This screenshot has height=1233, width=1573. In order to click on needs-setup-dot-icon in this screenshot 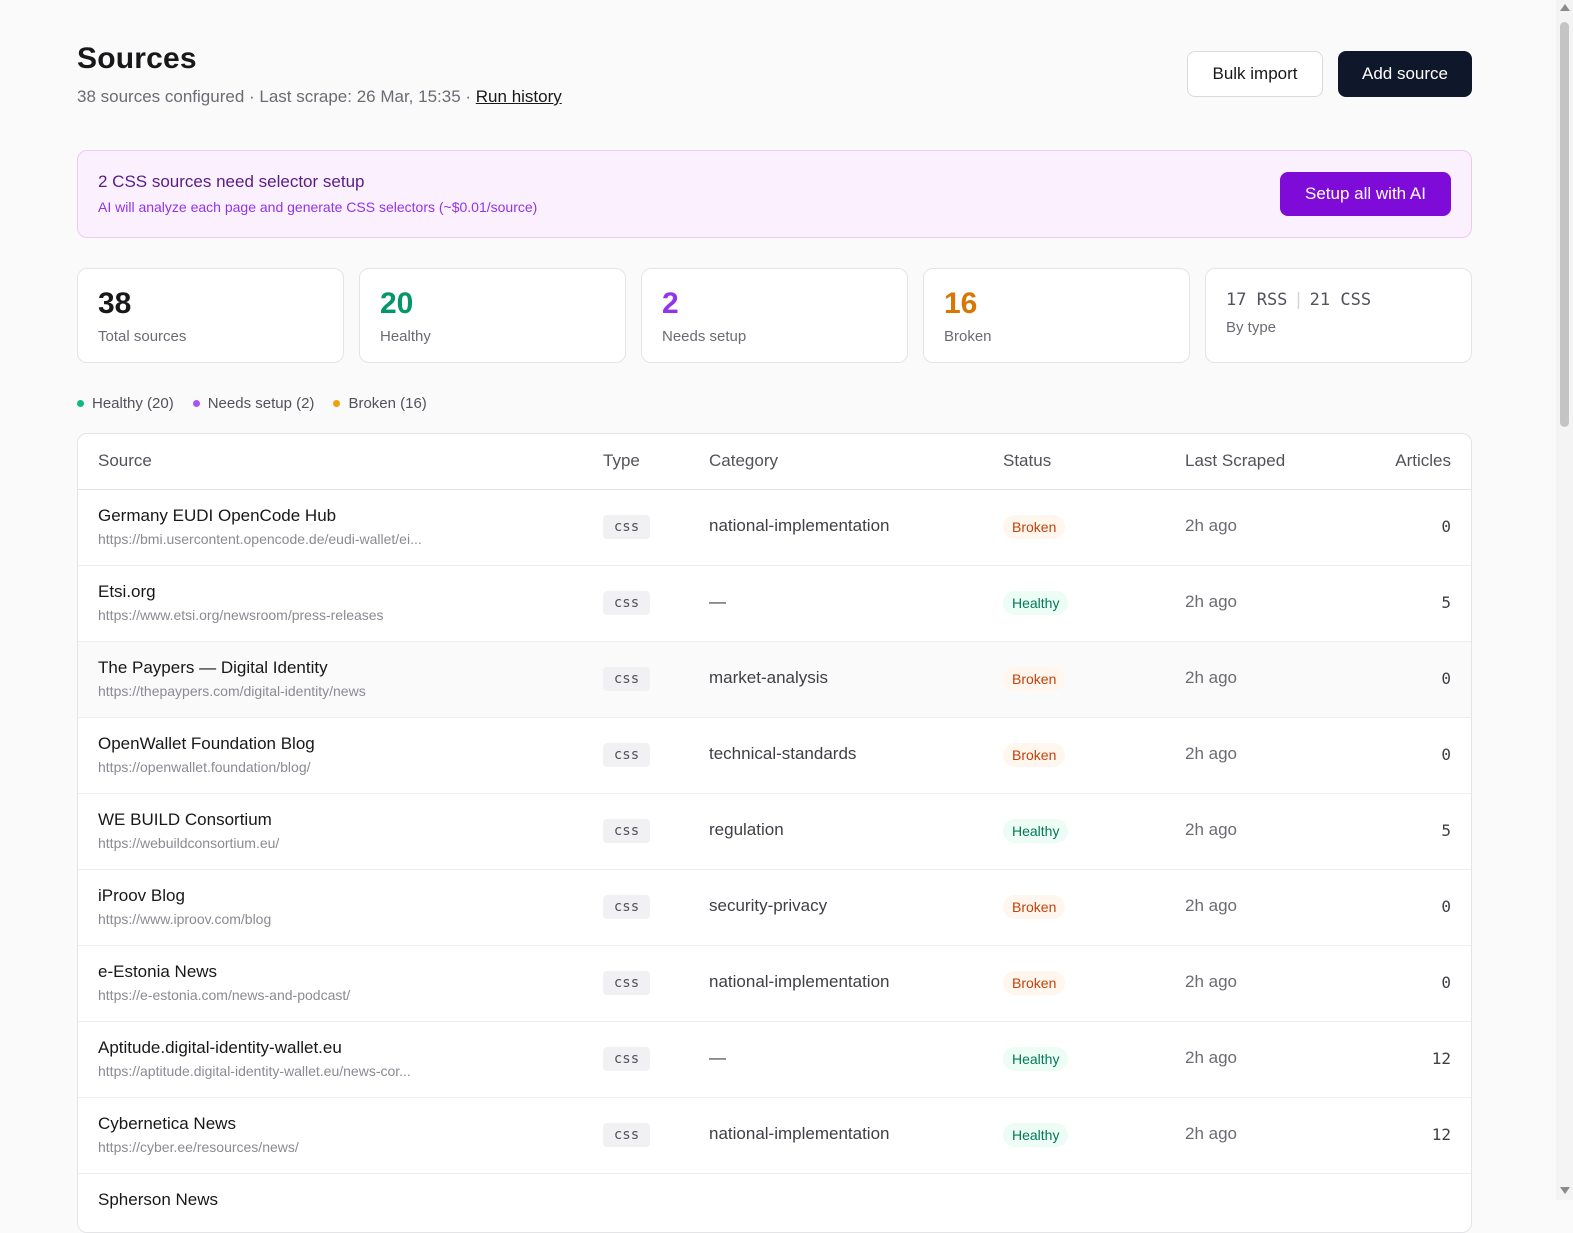, I will do `click(196, 403)`.